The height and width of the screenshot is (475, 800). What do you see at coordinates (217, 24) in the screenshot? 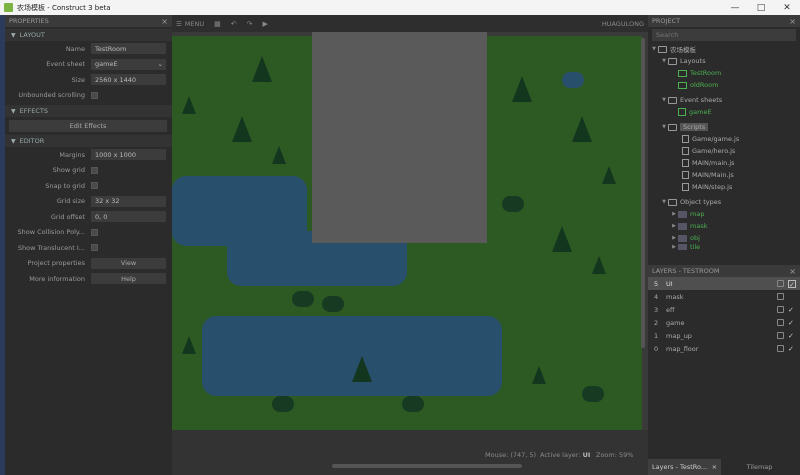
I see `save-icon: ▦` at bounding box center [217, 24].